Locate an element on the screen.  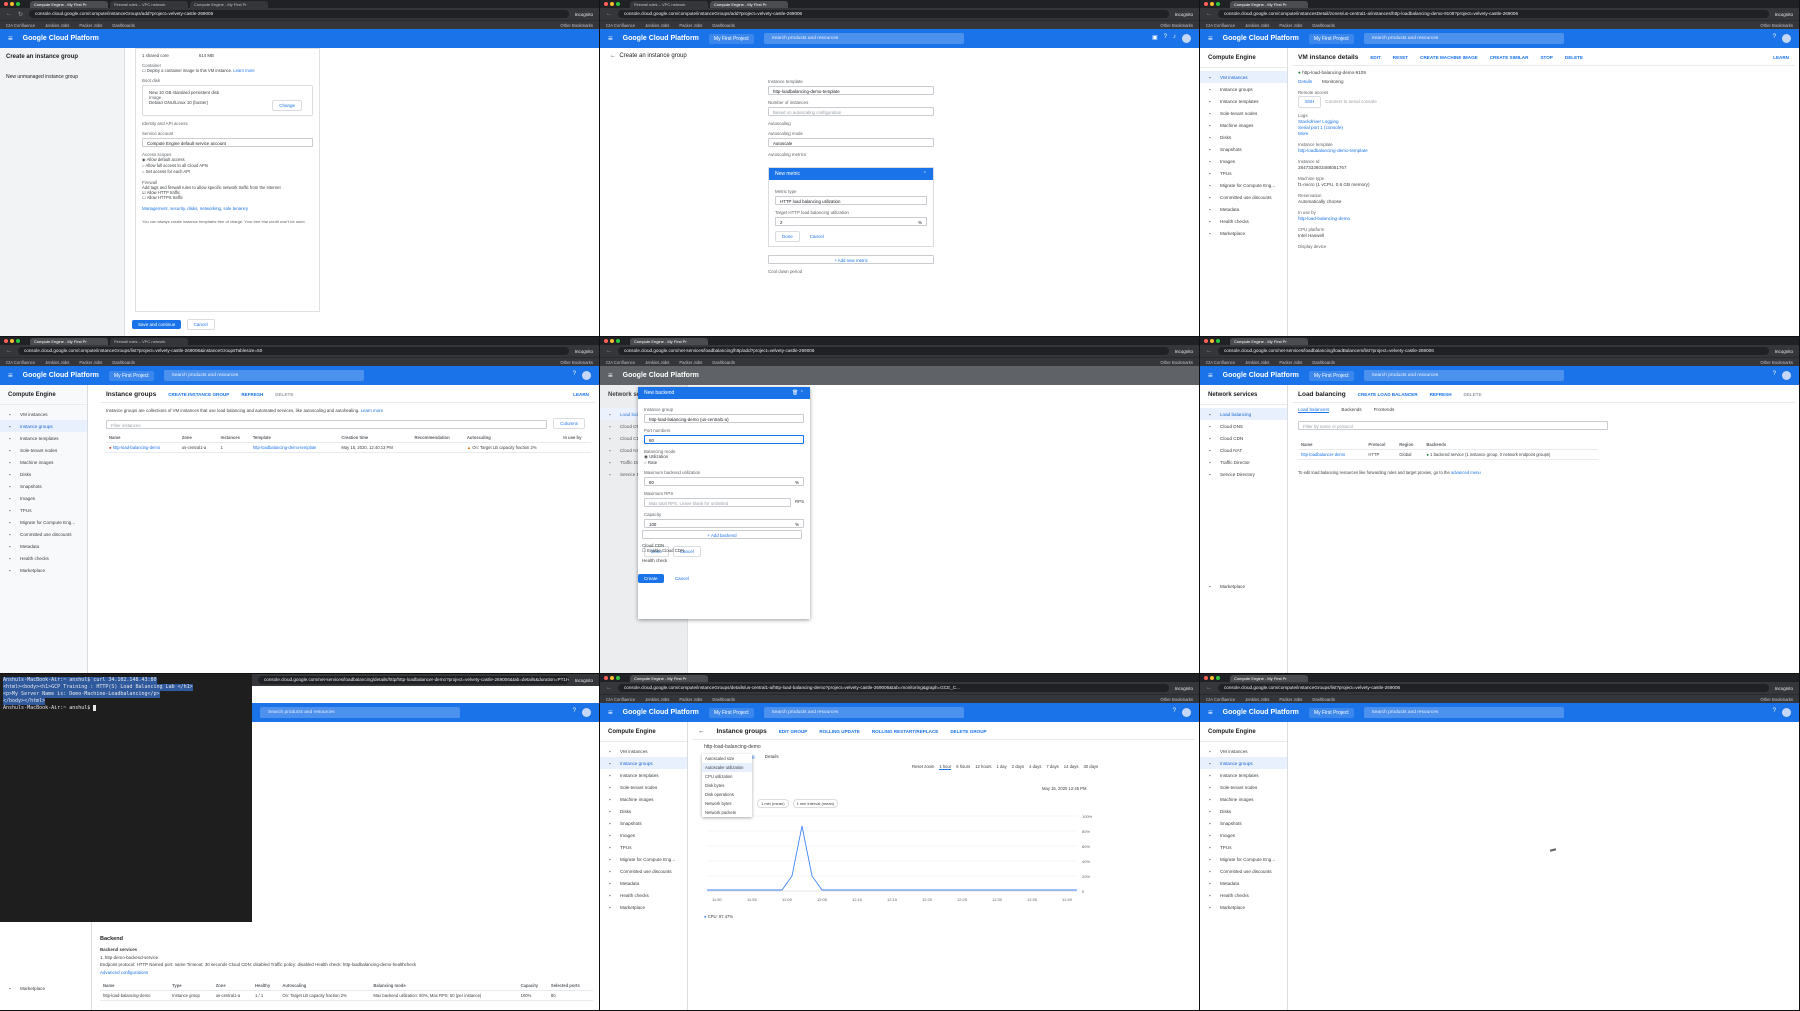
learn-more-link: Learn more is located at coordinates (372, 410).